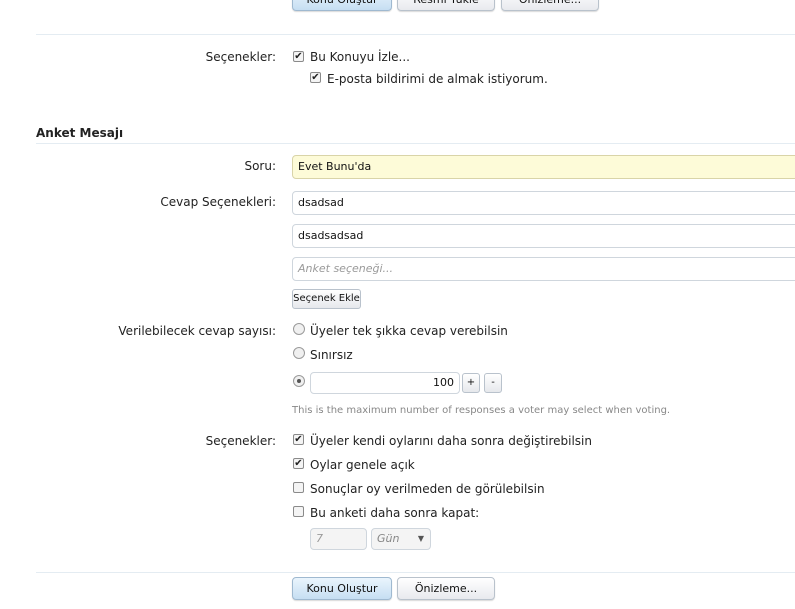 The image size is (795, 609). What do you see at coordinates (331, 355) in the screenshot?
I see `max-unlimited-label: Sınırsız` at bounding box center [331, 355].